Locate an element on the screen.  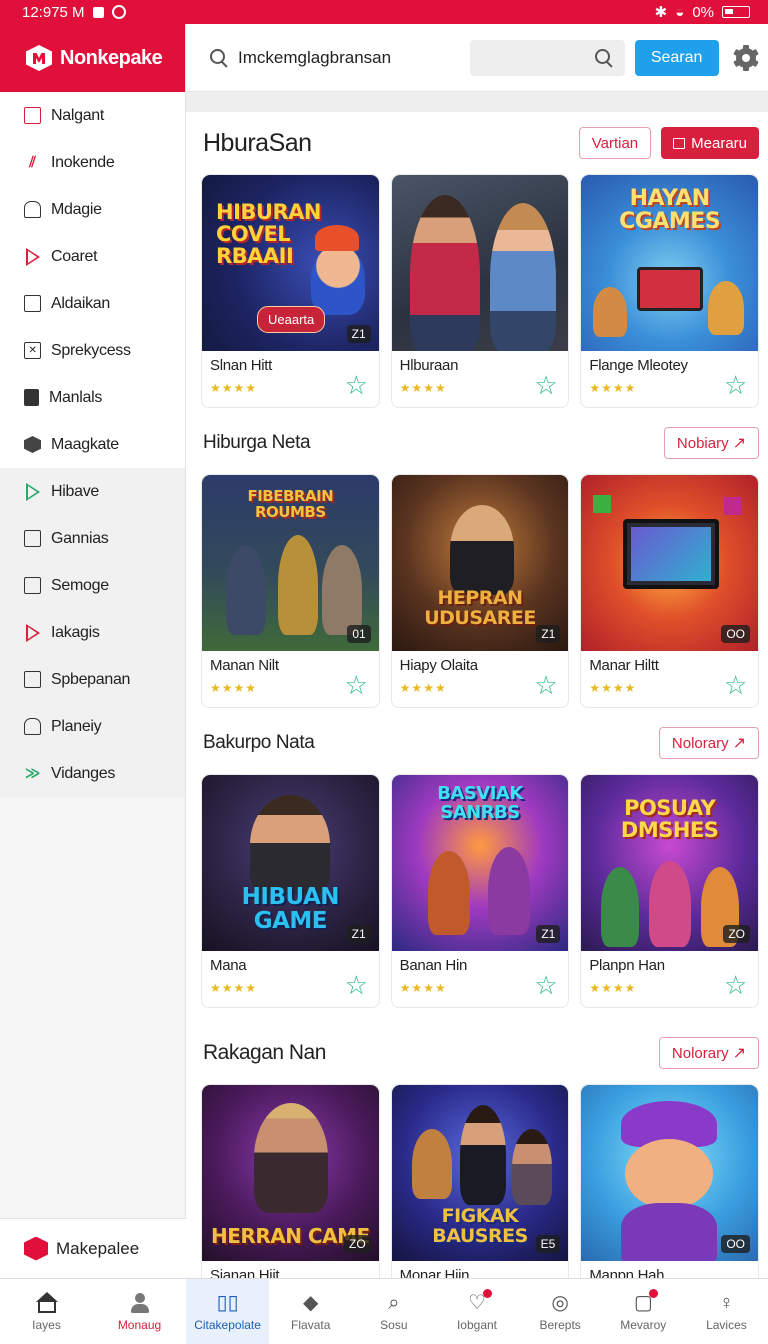
section-title: Bakurpo Nata is located at coordinates (259, 742).